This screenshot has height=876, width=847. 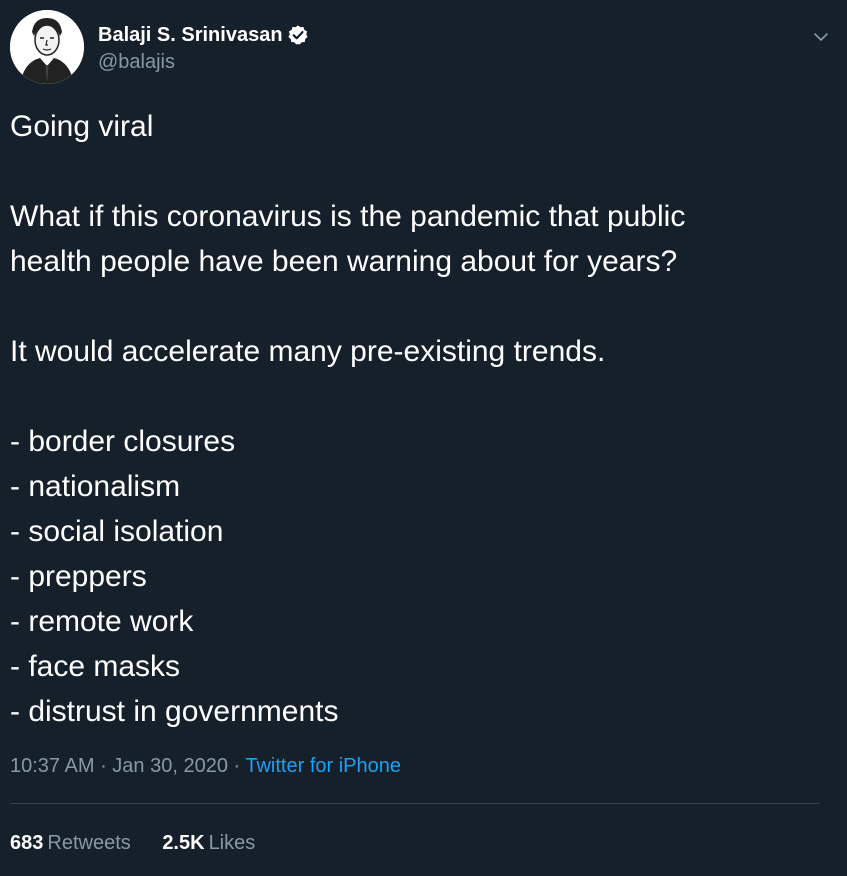 What do you see at coordinates (95, 486) in the screenshot?
I see `list-item: - nationalism` at bounding box center [95, 486].